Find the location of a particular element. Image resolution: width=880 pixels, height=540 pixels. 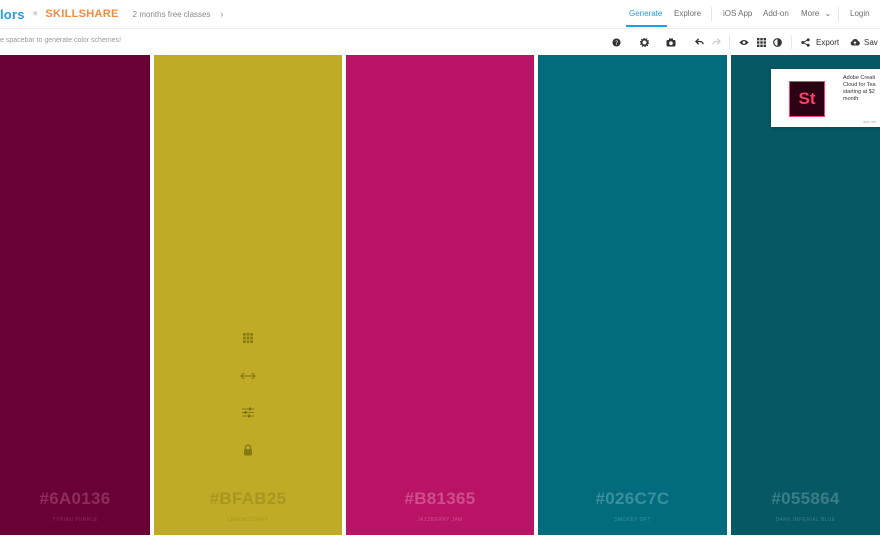

nav-addon: Add-on is located at coordinates (776, 13).